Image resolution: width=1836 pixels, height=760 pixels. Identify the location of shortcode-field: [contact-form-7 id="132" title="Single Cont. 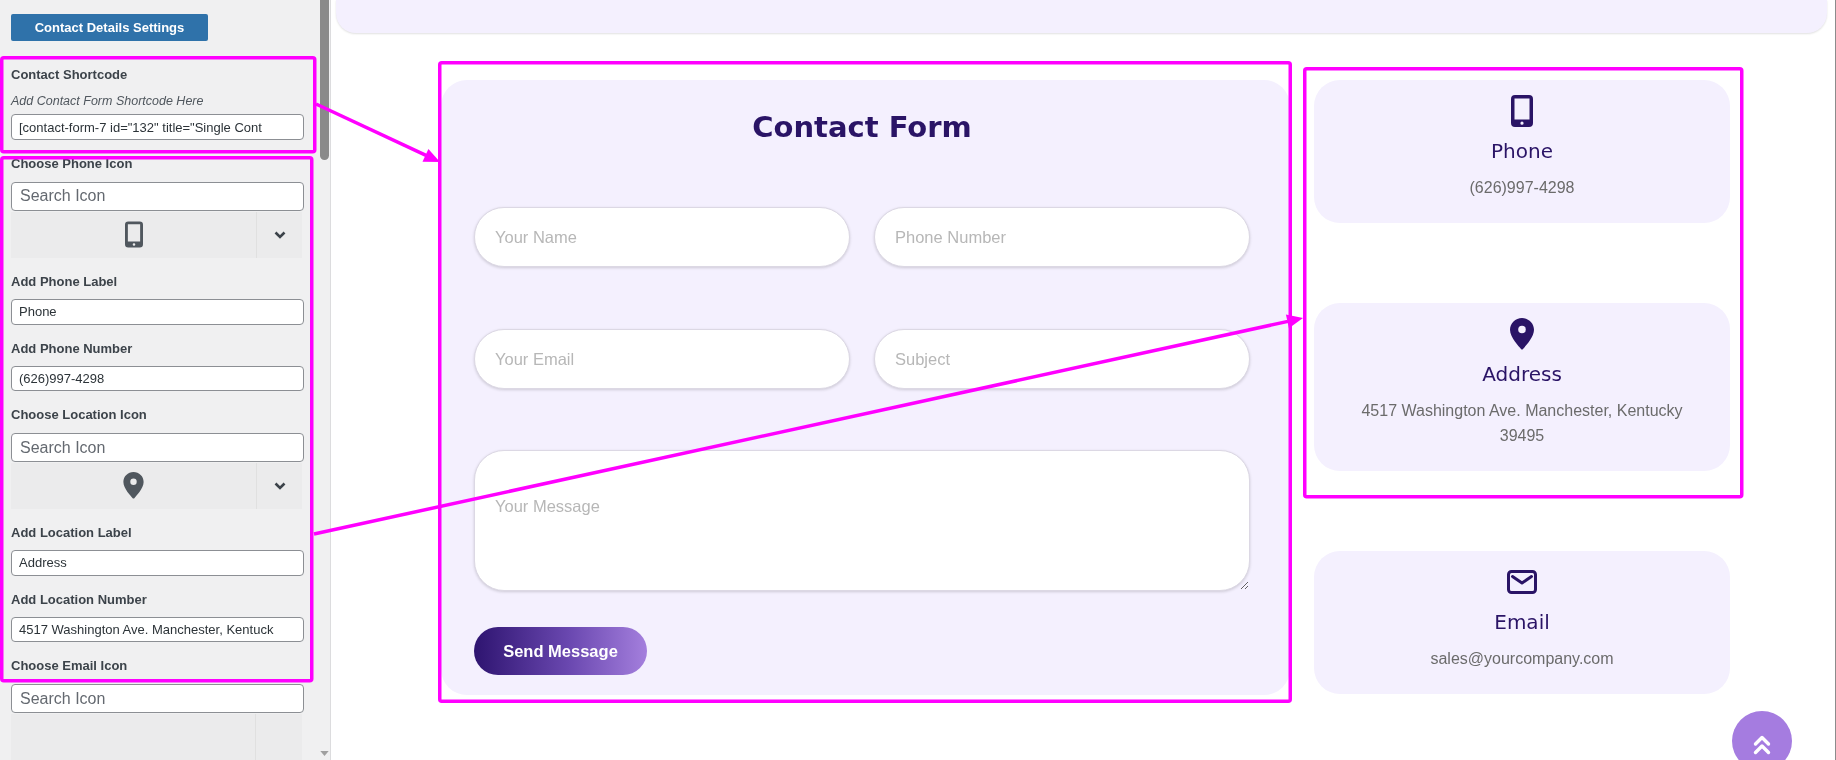
(157, 127).